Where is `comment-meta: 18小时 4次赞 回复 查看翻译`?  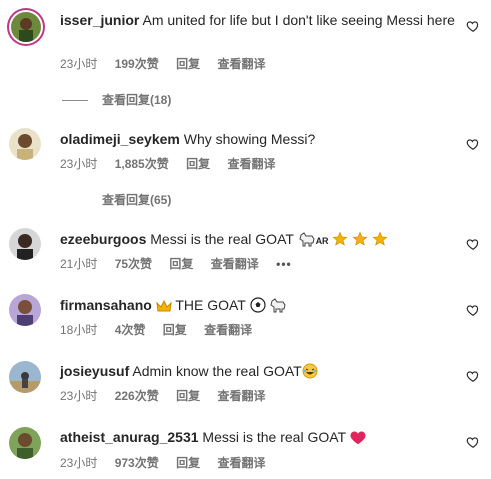 comment-meta: 18小时 4次赞 回复 查看翻译 is located at coordinates (163, 329).